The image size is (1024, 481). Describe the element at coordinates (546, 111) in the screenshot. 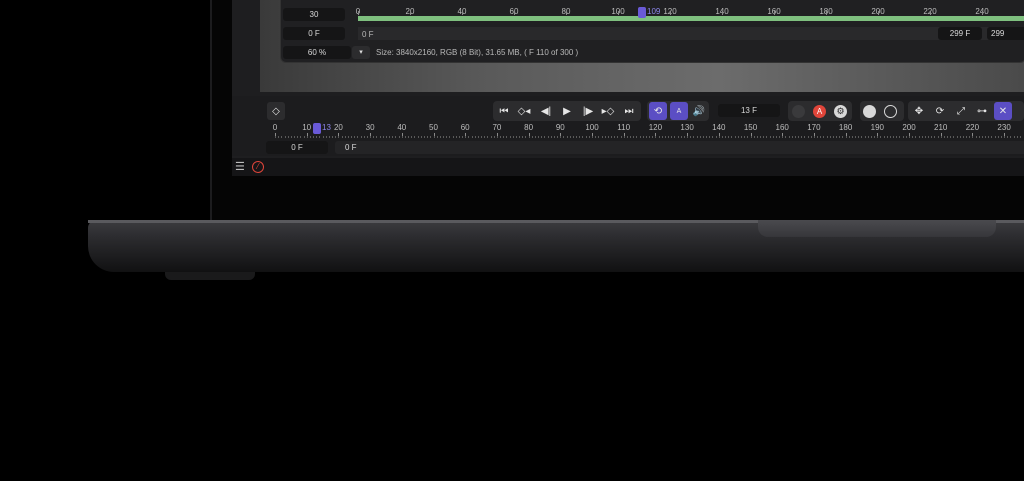

I see `step-back-icon: ◀|` at that location.